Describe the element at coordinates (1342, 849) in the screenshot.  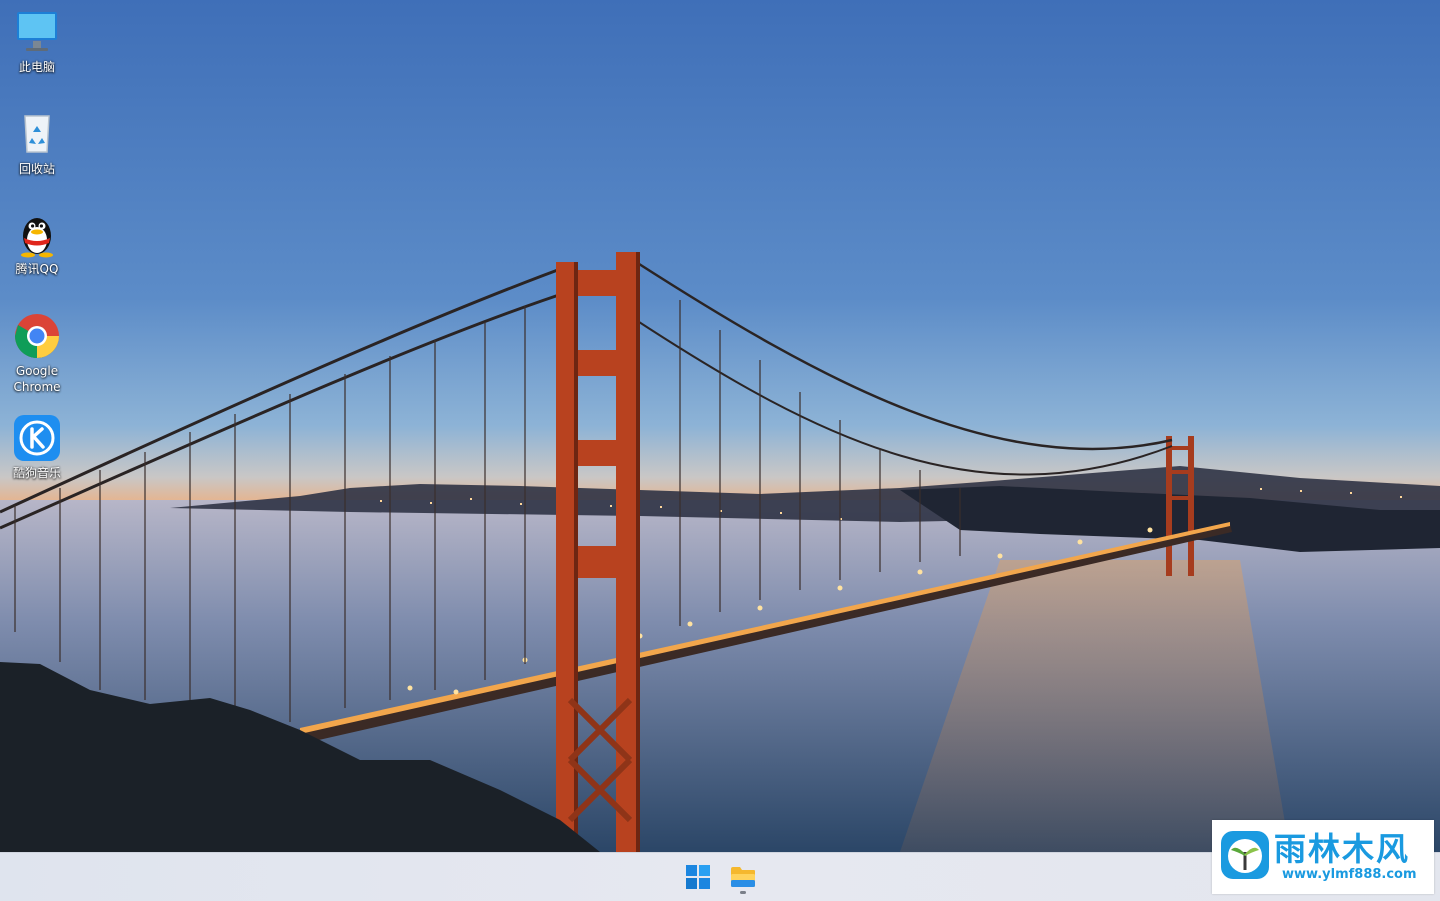
I see `watermark-name: 雨林木风` at that location.